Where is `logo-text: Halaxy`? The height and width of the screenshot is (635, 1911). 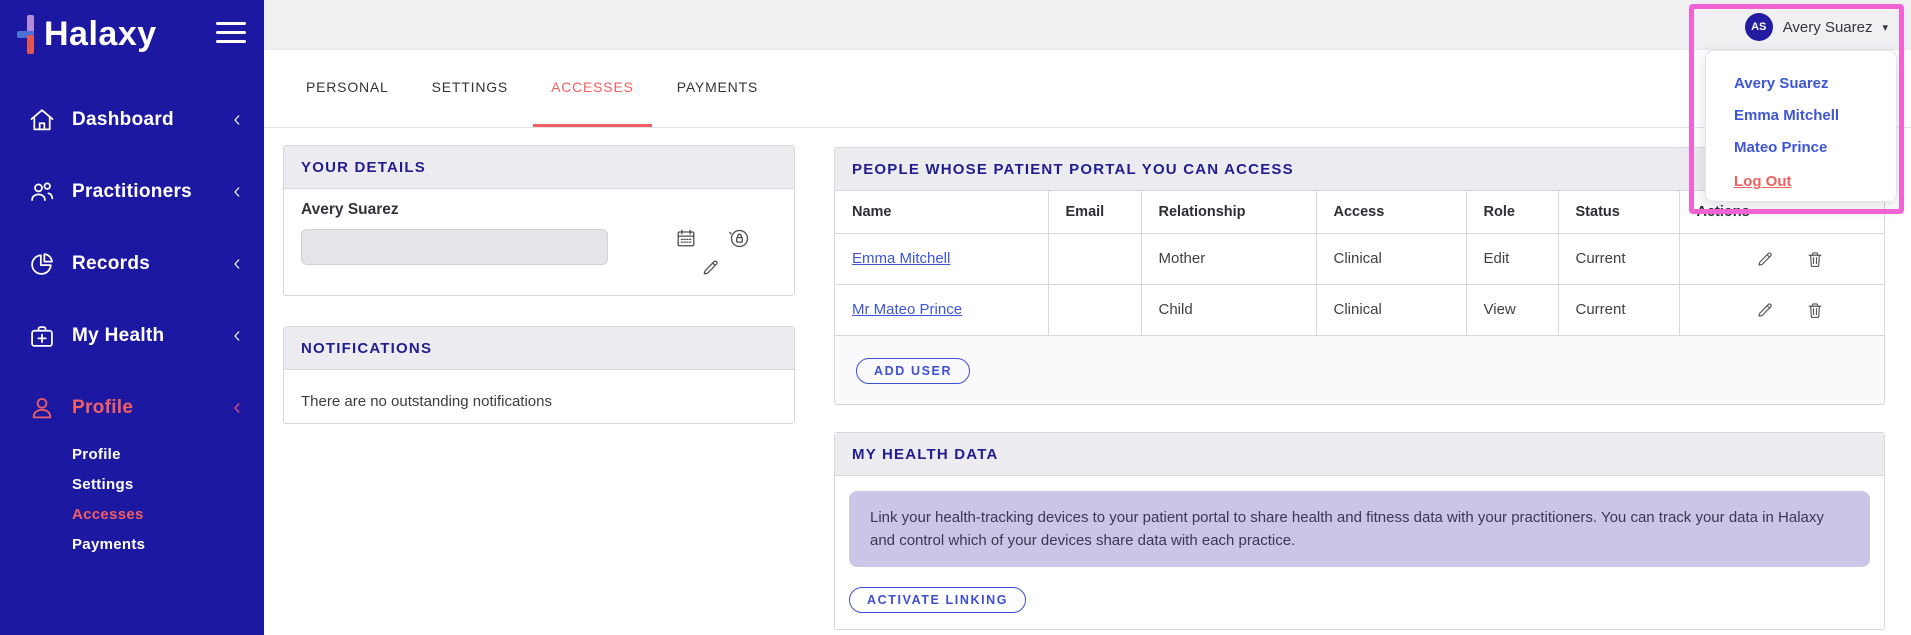 logo-text: Halaxy is located at coordinates (100, 33).